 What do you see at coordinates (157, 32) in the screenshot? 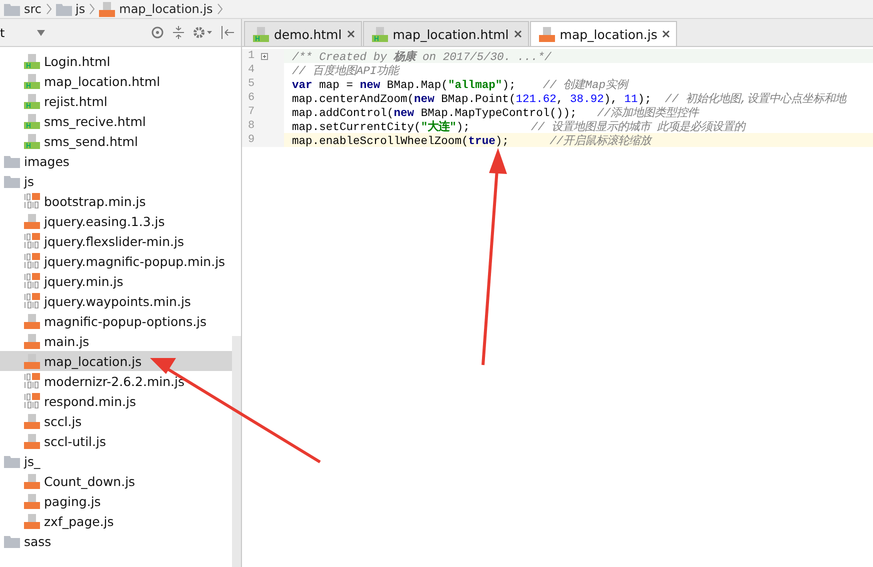
I see `target-icon` at bounding box center [157, 32].